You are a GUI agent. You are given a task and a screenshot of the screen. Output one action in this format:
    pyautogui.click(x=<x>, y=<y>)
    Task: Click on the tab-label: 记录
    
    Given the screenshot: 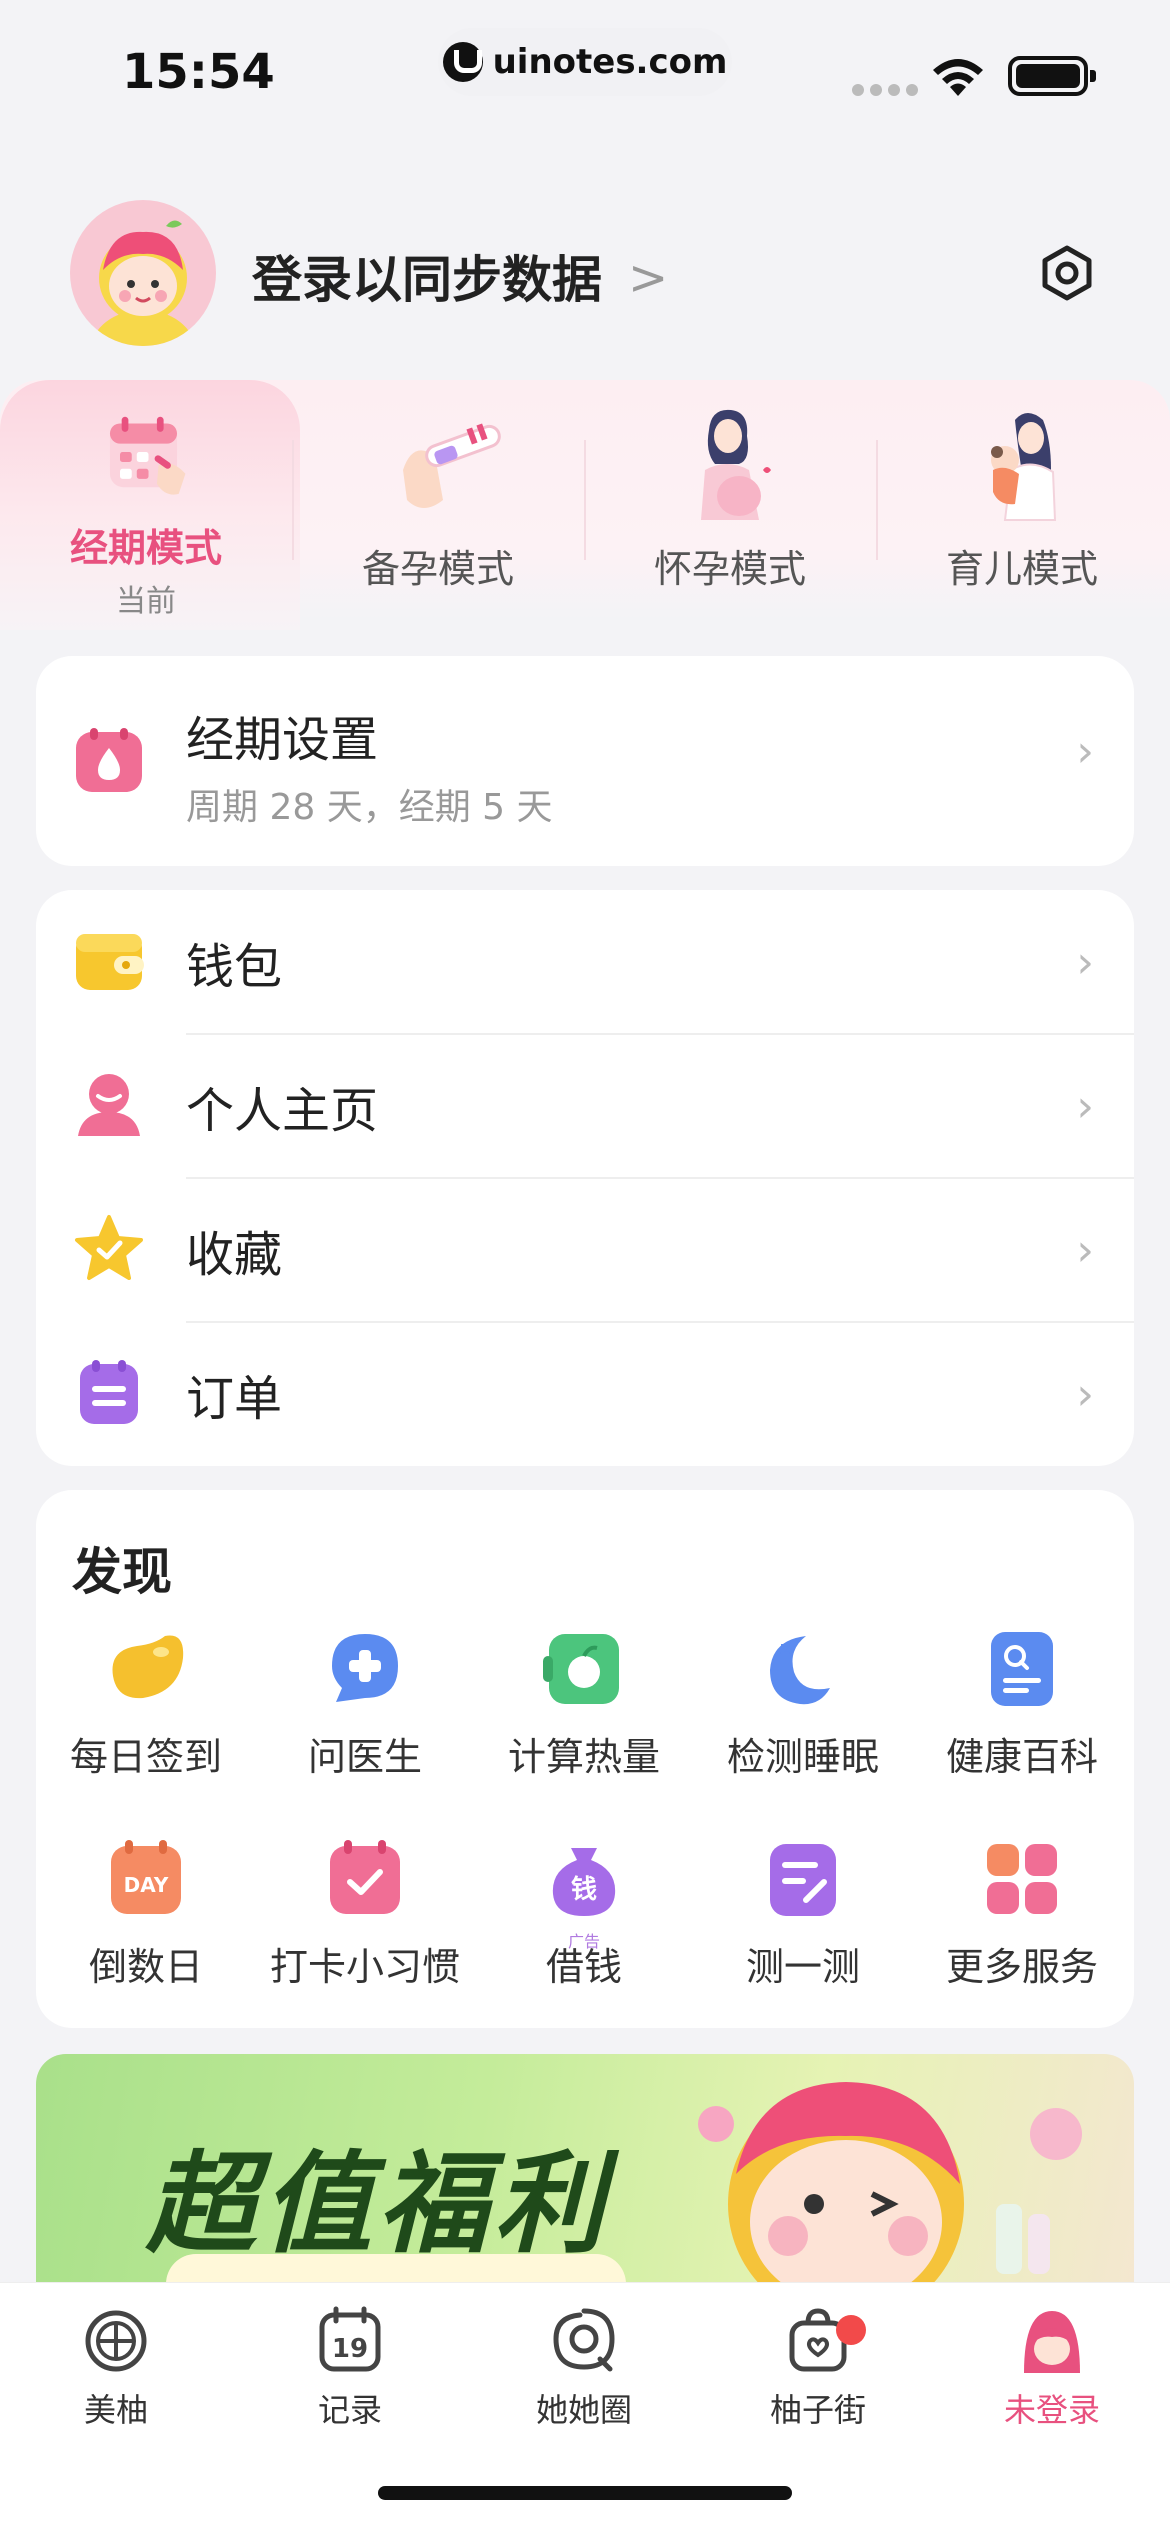 What is the action you would take?
    pyautogui.click(x=349, y=2410)
    